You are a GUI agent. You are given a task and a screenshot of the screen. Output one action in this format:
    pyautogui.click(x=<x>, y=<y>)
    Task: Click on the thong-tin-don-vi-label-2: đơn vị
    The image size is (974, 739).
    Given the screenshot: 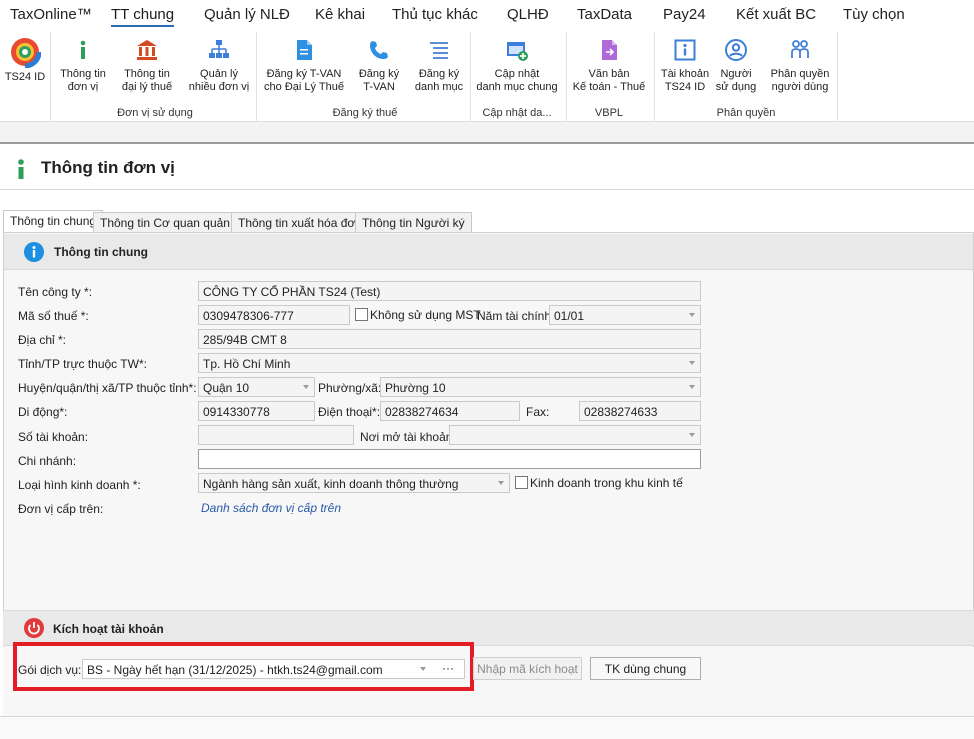 What is the action you would take?
    pyautogui.click(x=83, y=87)
    